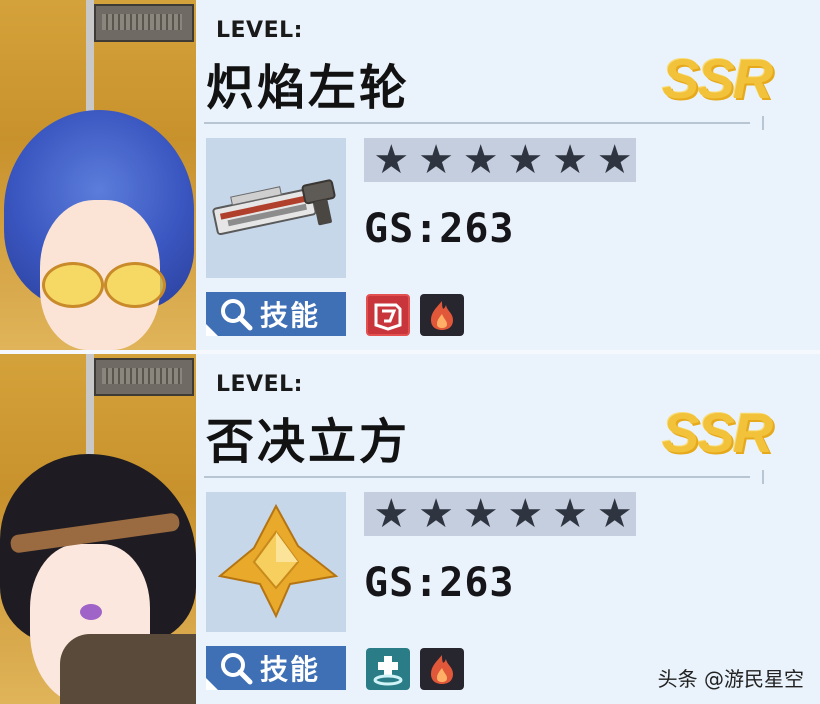 The image size is (820, 704). I want to click on weapon-name: 否决立方, so click(308, 442).